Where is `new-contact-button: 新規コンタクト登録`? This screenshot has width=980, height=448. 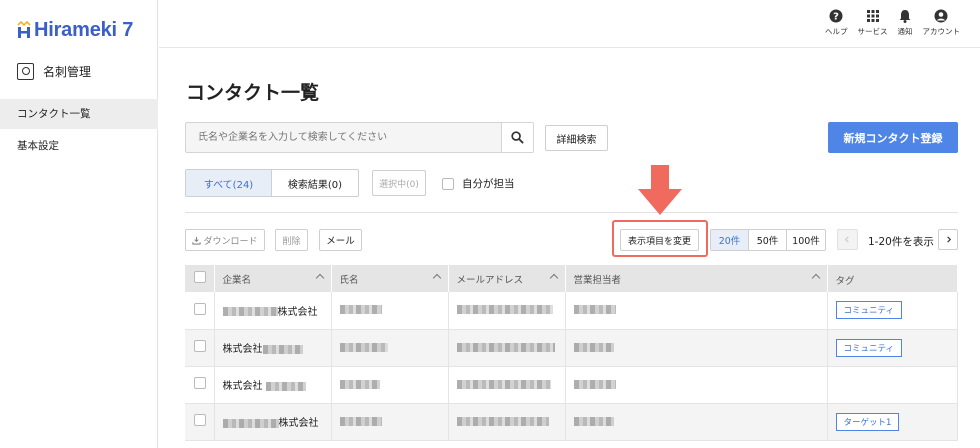
new-contact-button: 新規コンタクト登録 is located at coordinates (893, 137).